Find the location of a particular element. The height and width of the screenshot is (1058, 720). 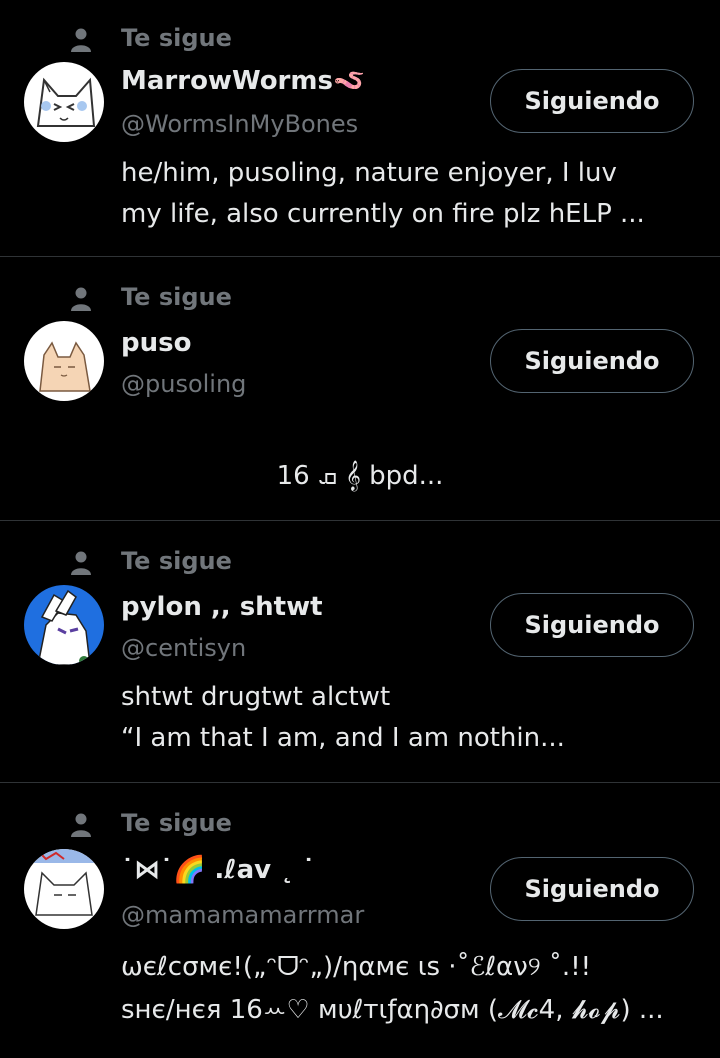

user-handle: @centisyn is located at coordinates (183, 648).